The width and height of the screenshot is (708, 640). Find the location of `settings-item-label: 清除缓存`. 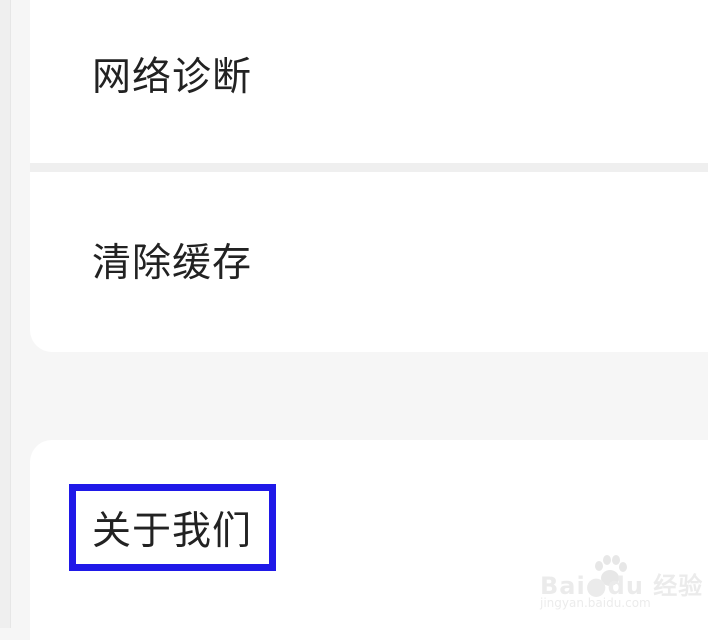

settings-item-label: 清除缓存 is located at coordinates (172, 263).